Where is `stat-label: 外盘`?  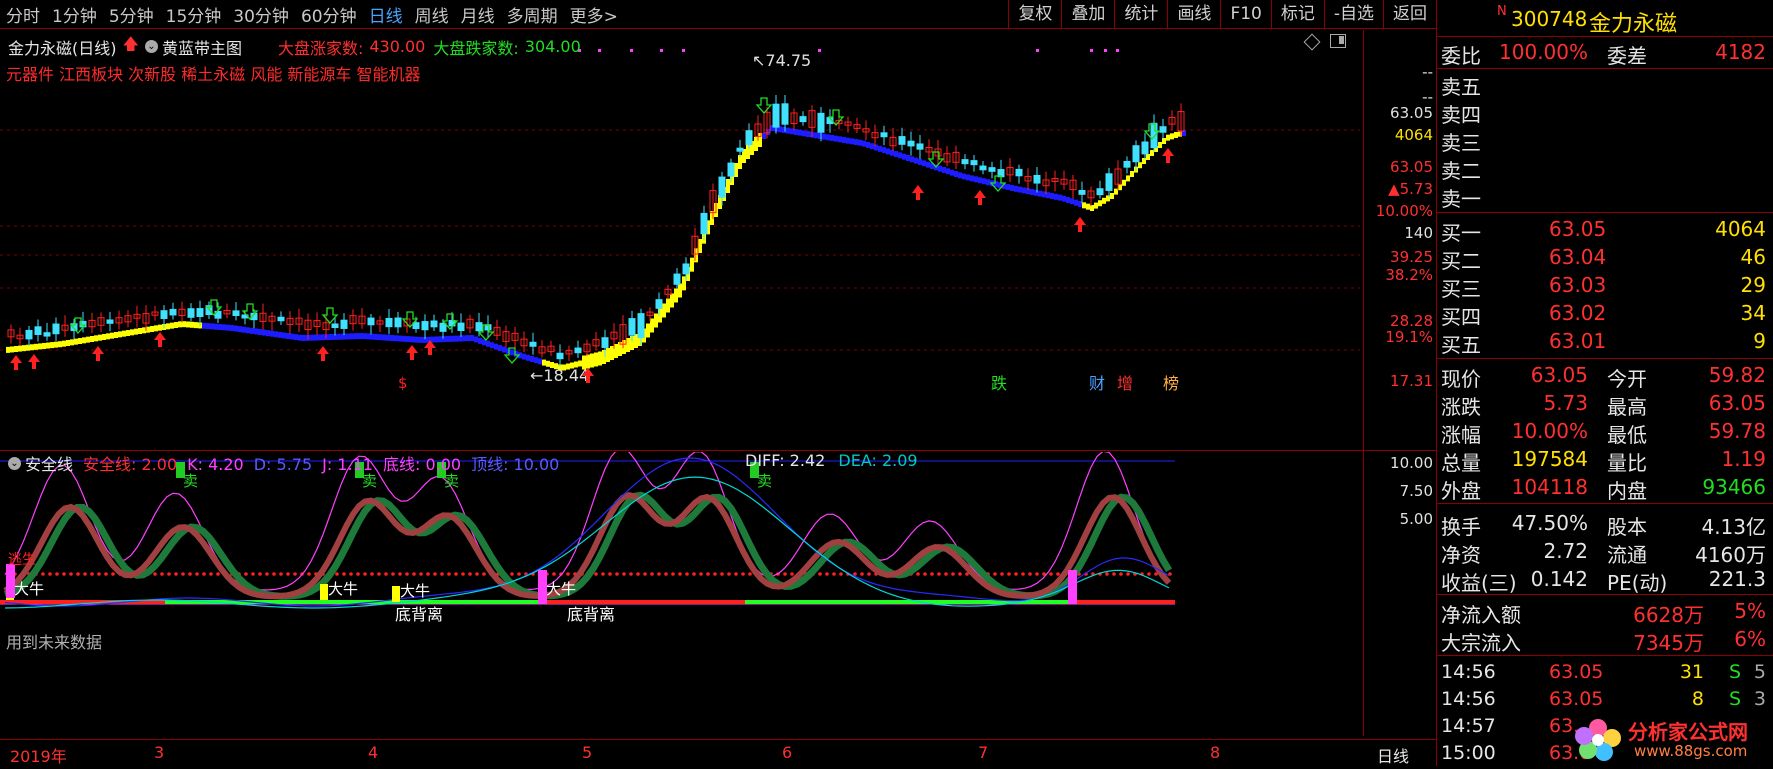
stat-label: 外盘 is located at coordinates (1461, 491).